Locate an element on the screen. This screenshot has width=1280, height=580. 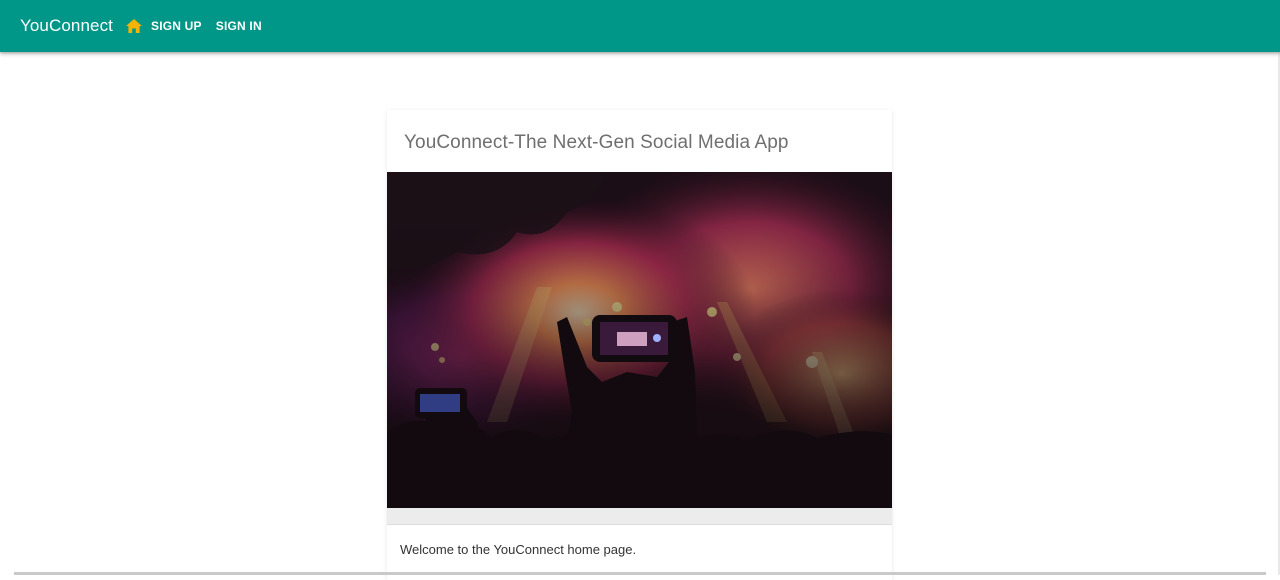
app-brand: YouConnect is located at coordinates (66, 26).